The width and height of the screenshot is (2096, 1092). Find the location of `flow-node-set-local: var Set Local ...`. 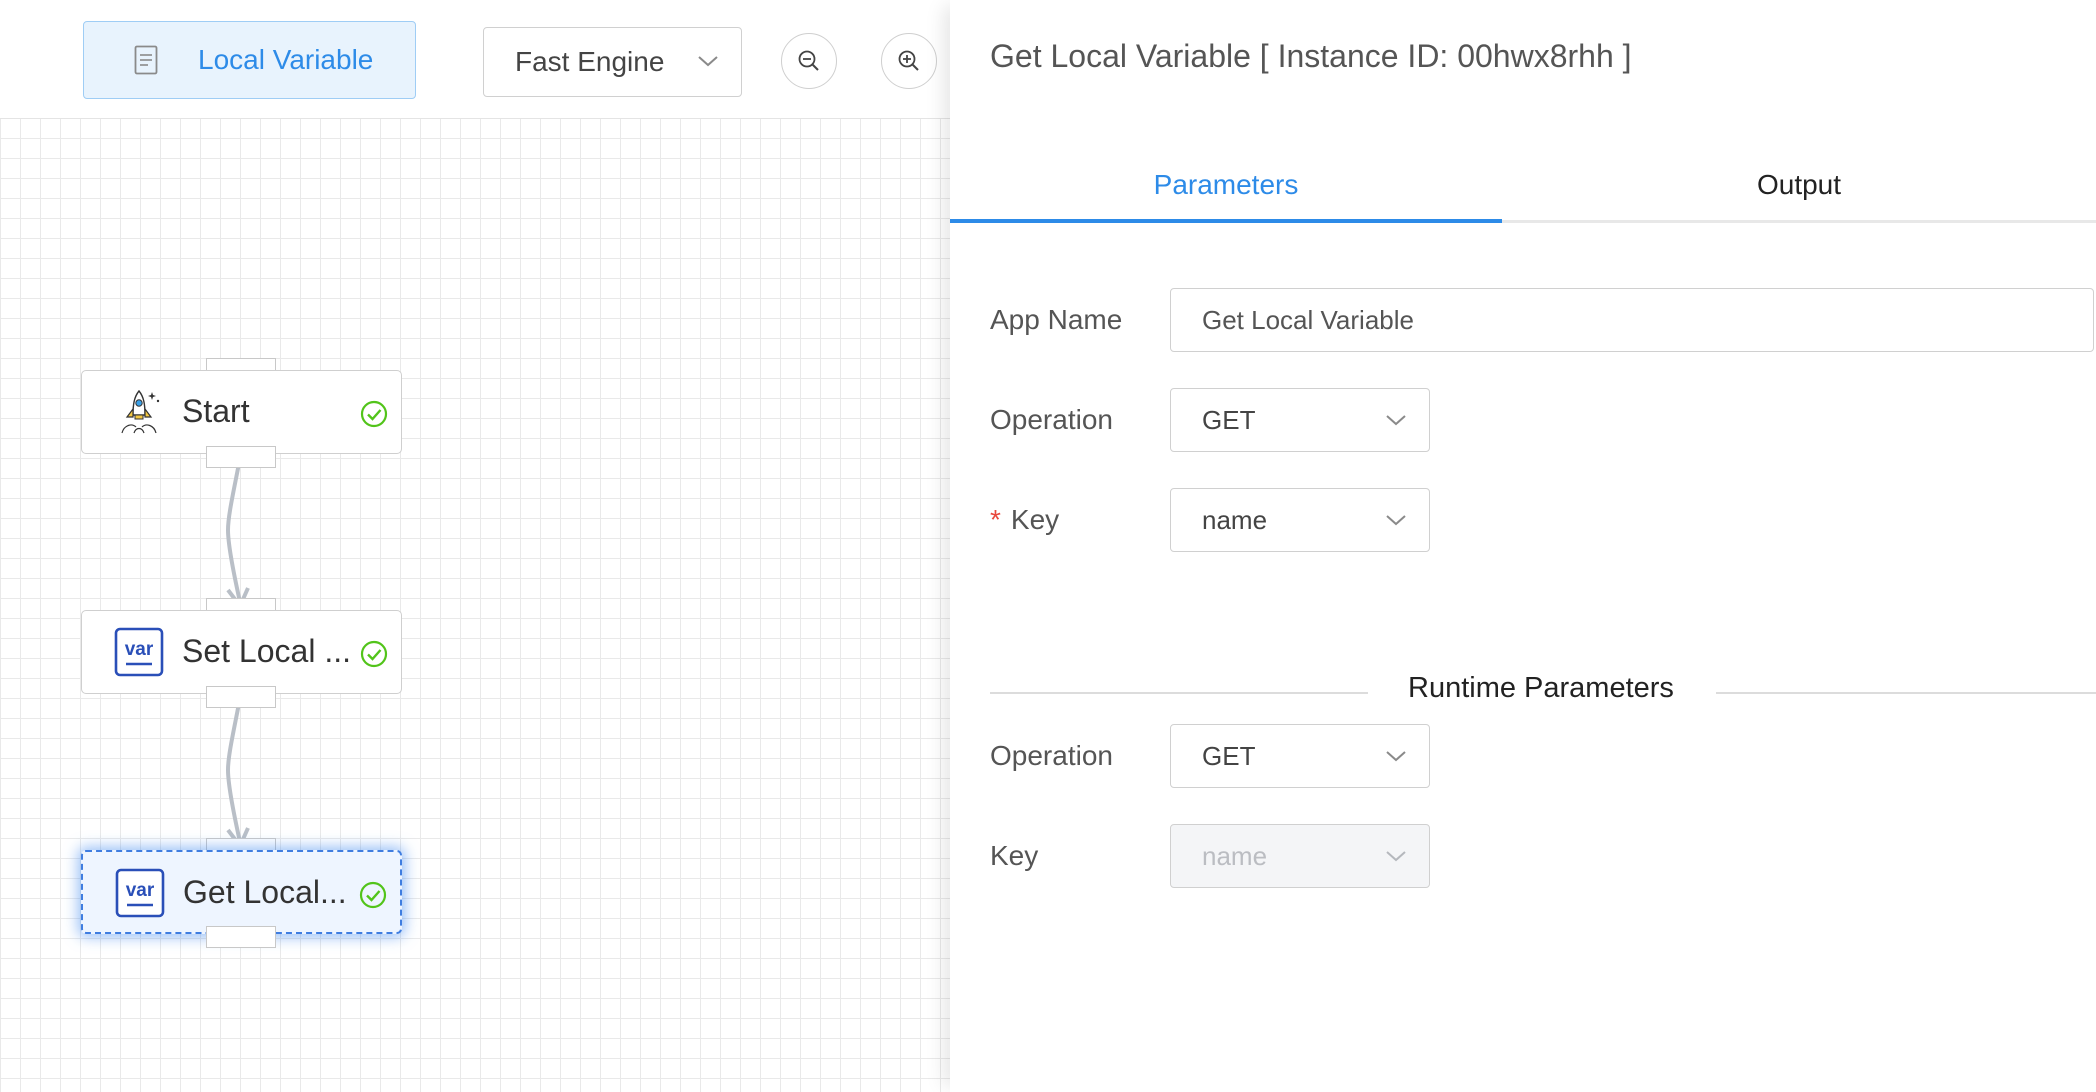

flow-node-set-local: var Set Local ... is located at coordinates (241, 652).